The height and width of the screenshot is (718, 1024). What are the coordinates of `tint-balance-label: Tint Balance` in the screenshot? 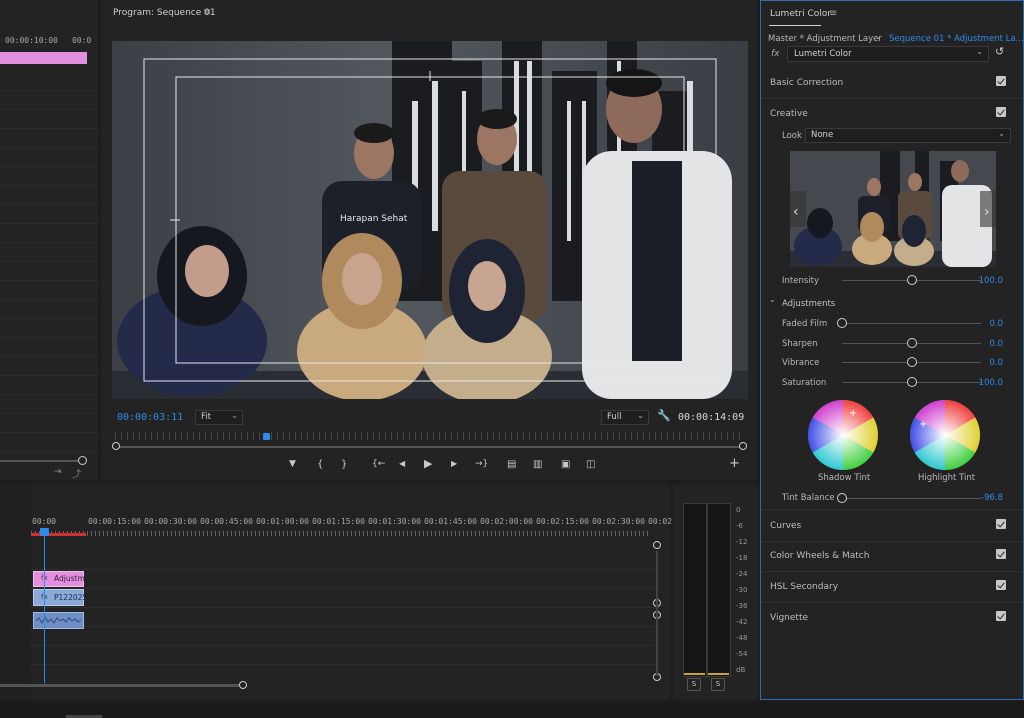 It's located at (808, 498).